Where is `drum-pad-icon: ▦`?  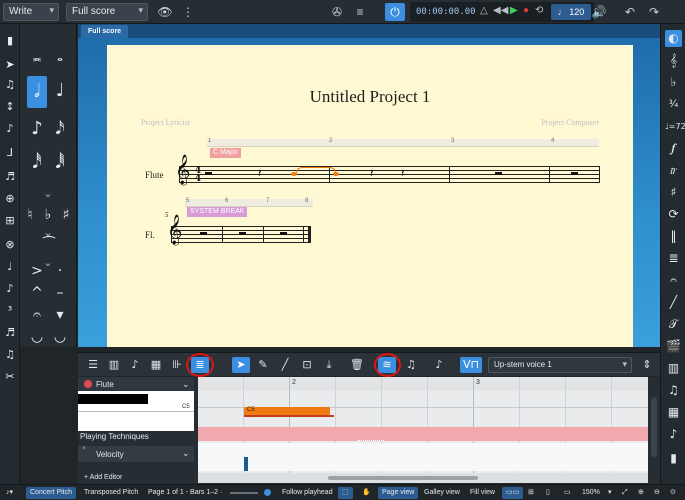
drum-pad-icon: ▦ is located at coordinates (156, 365).